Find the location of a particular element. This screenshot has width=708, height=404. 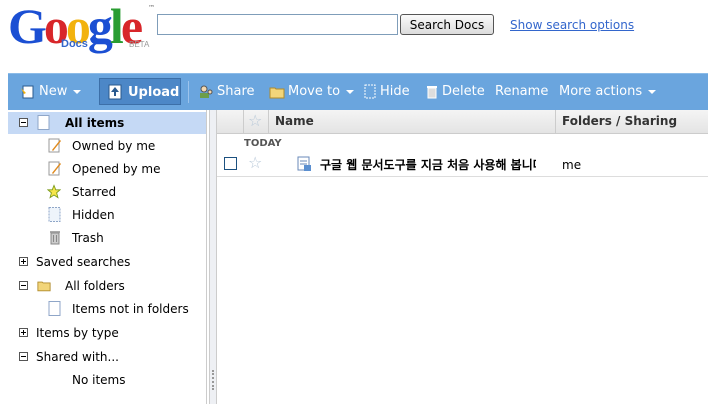

upload-label: Upload is located at coordinates (154, 92).